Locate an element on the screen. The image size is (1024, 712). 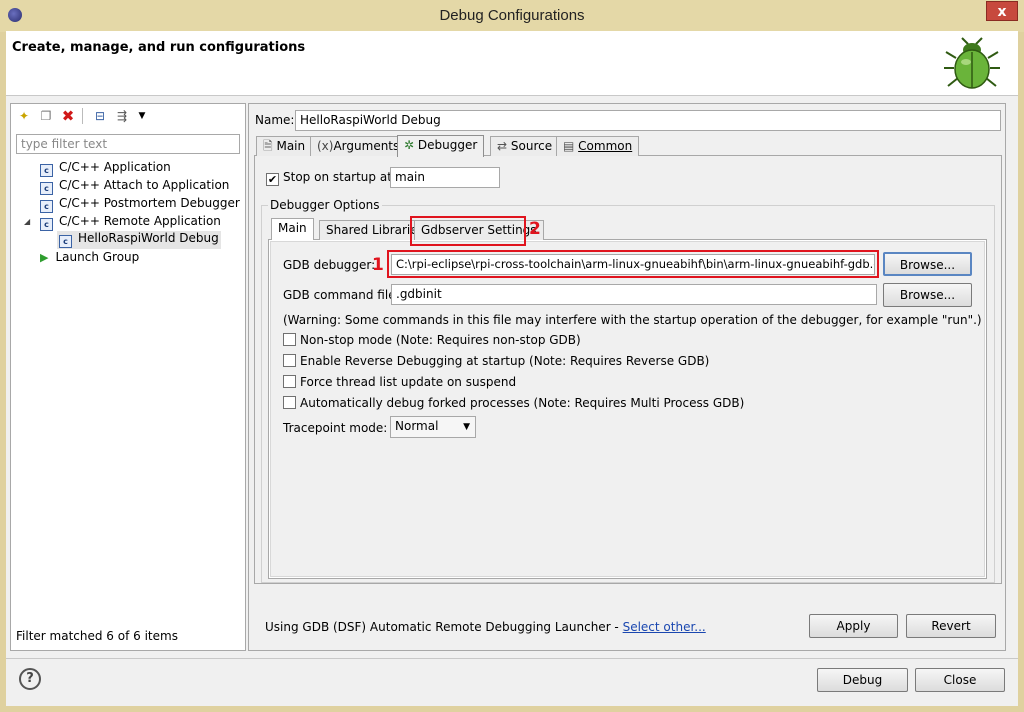
delete-icon: ✖ is located at coordinates (68, 116).